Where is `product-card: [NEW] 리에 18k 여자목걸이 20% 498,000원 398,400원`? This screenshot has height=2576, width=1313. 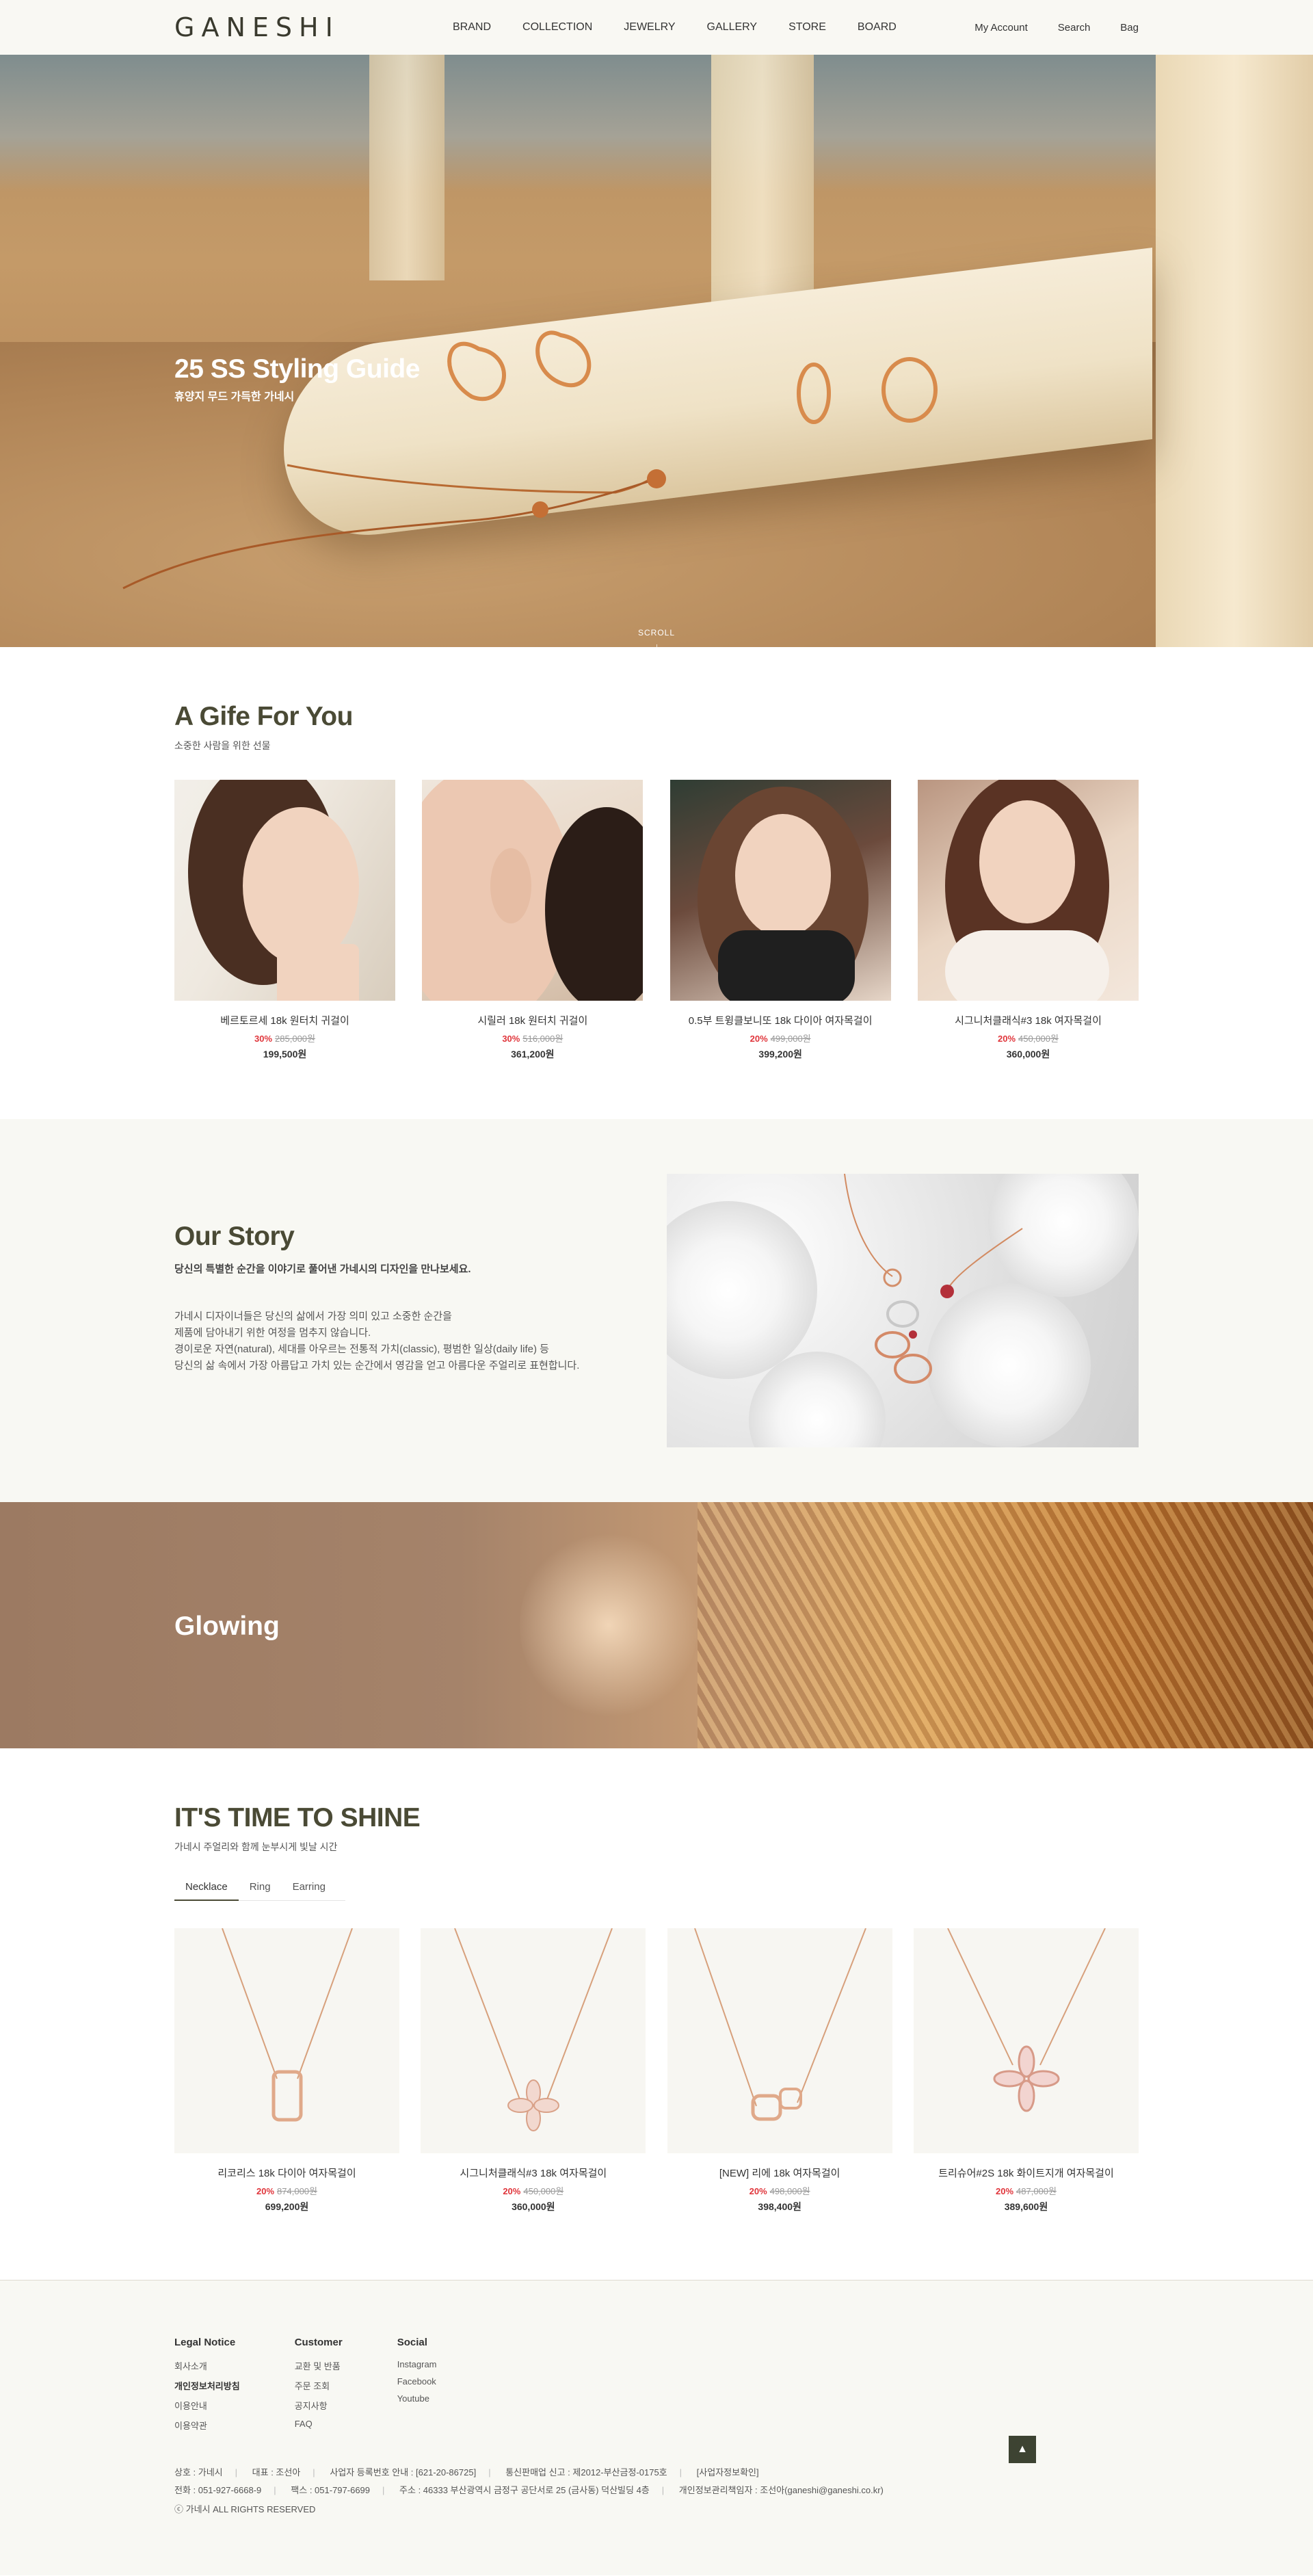 product-card: [NEW] 리에 18k 여자목걸이 20% 498,000원 398,400원 is located at coordinates (779, 2070).